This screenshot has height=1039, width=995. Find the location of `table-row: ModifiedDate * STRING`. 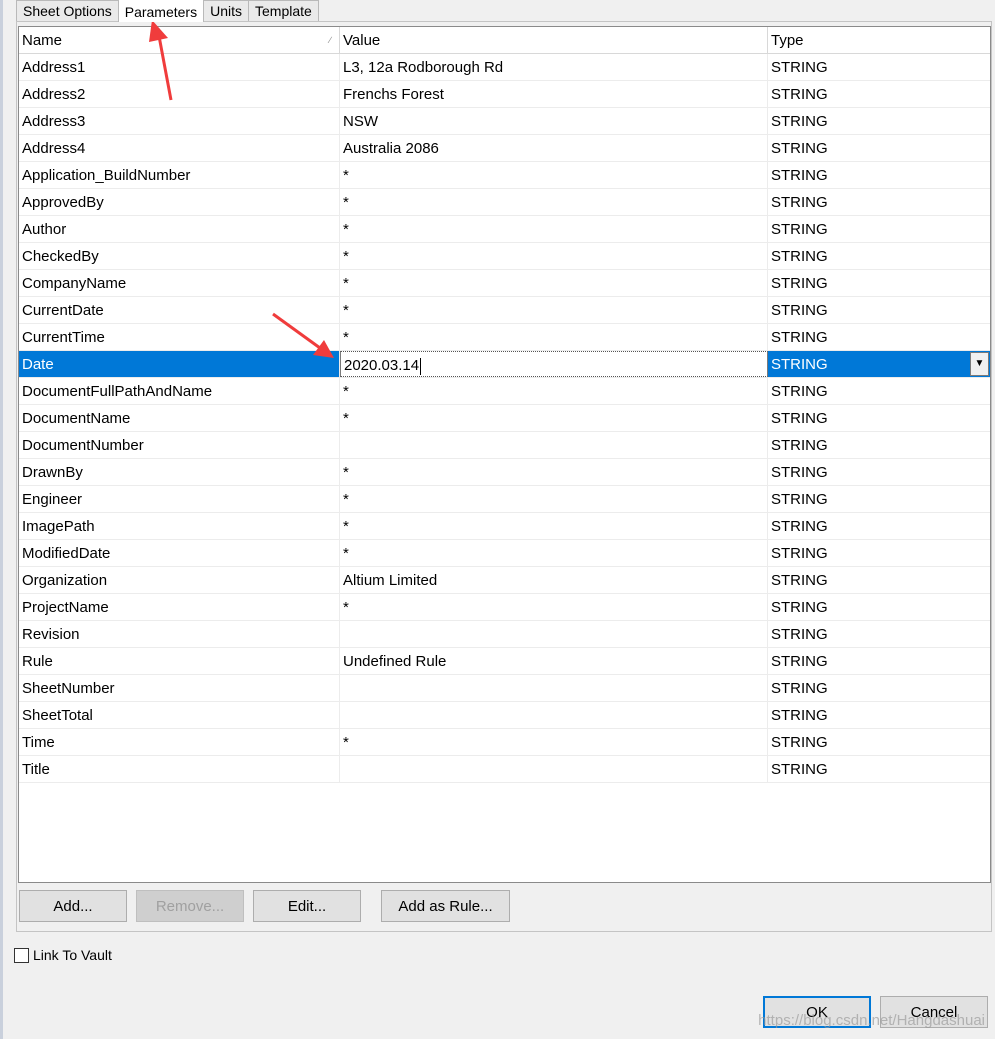

table-row: ModifiedDate * STRING is located at coordinates (504, 553).